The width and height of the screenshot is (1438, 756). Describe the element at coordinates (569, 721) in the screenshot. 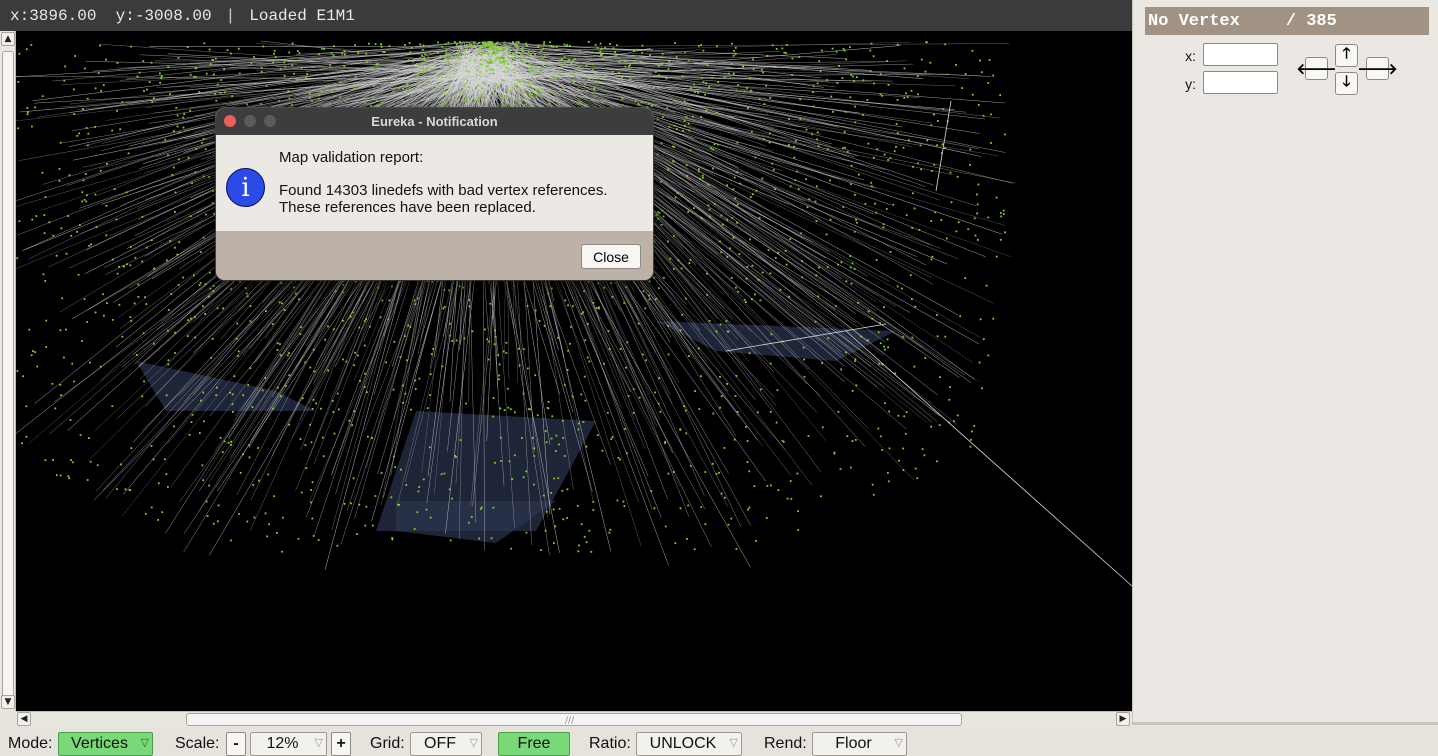

I see `scroll-grip-icon: ///` at that location.